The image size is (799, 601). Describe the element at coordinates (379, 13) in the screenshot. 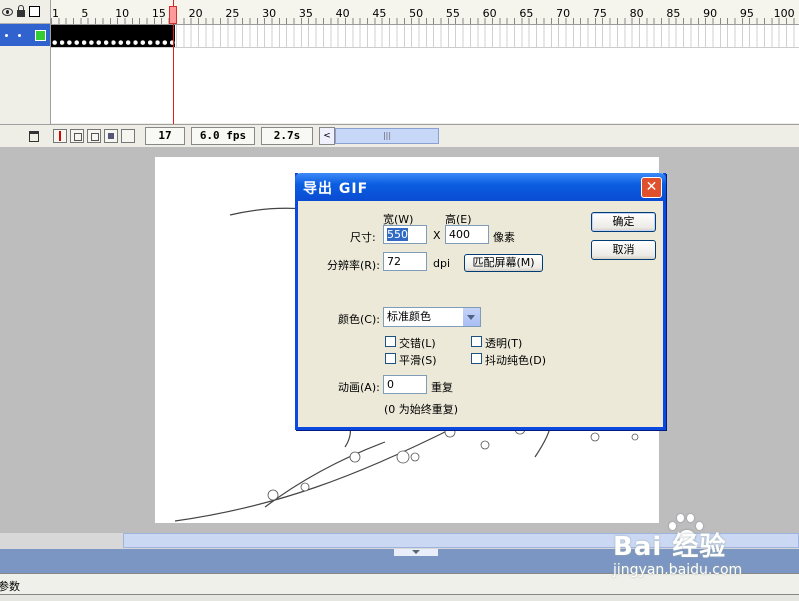

I see `ruler-number: 45` at that location.